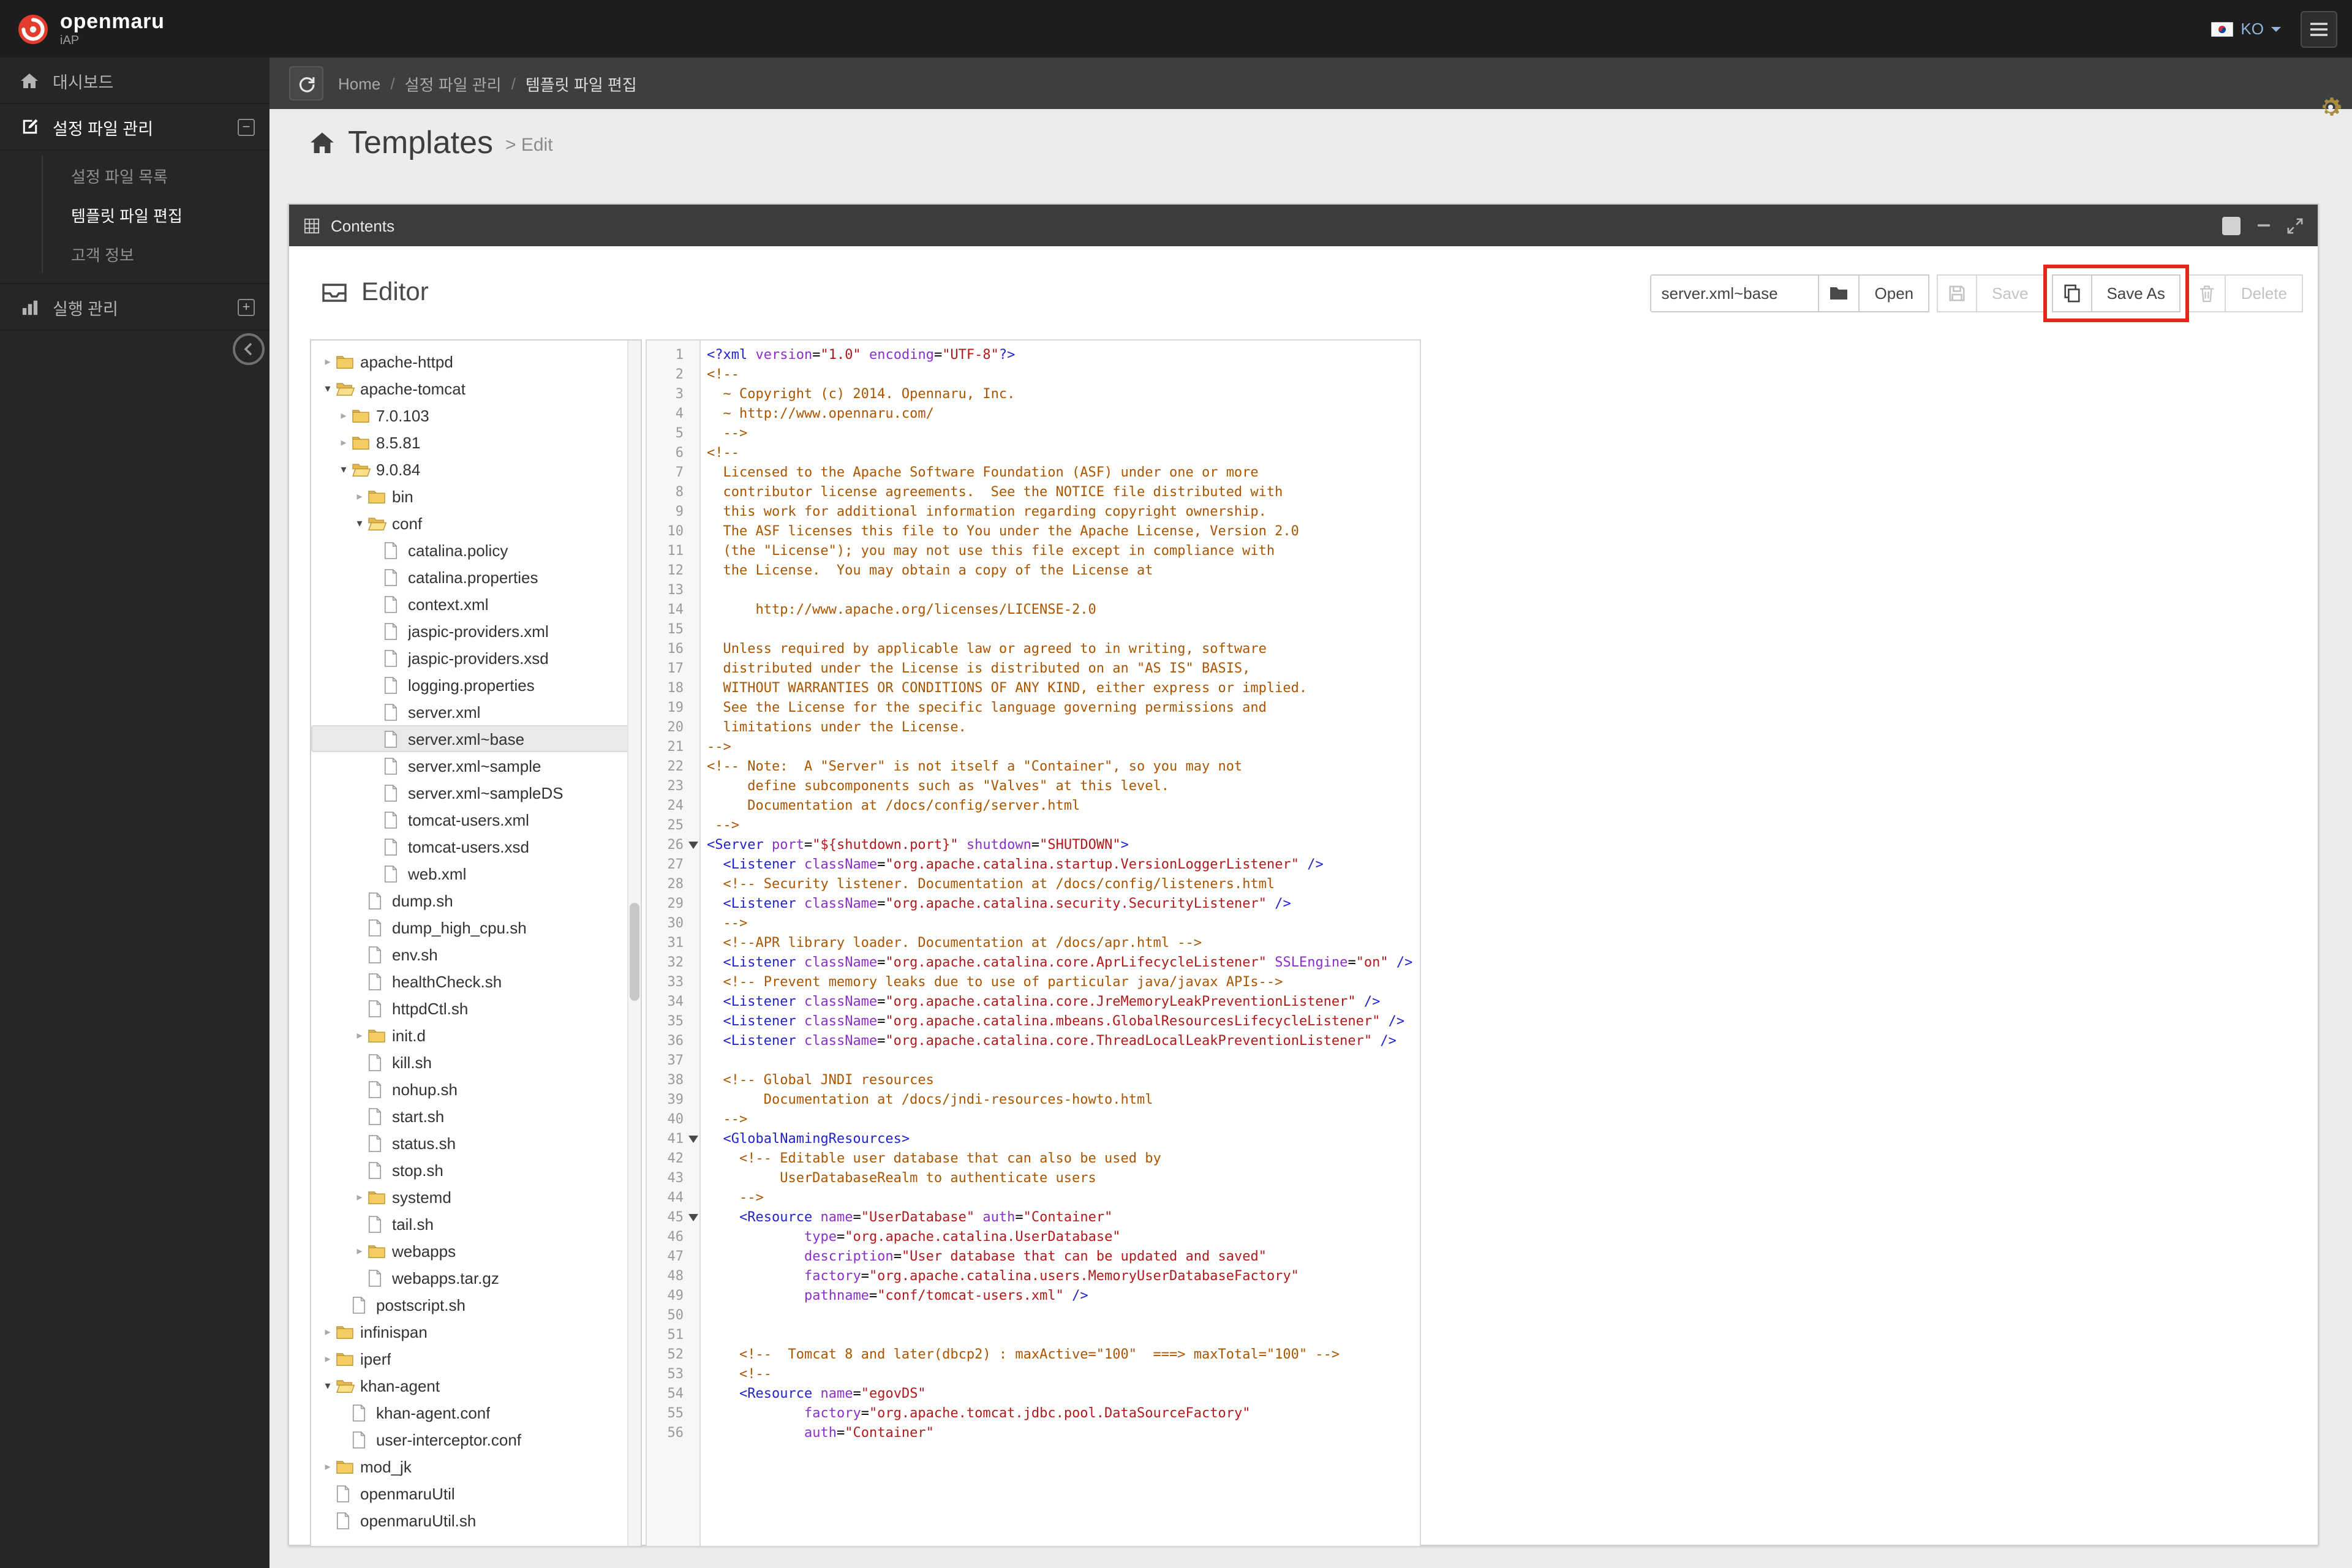 This screenshot has width=2352, height=1568. What do you see at coordinates (1063, 1237) in the screenshot?
I see `code-line: type="org.apache.catalina.UserDatabase"` at bounding box center [1063, 1237].